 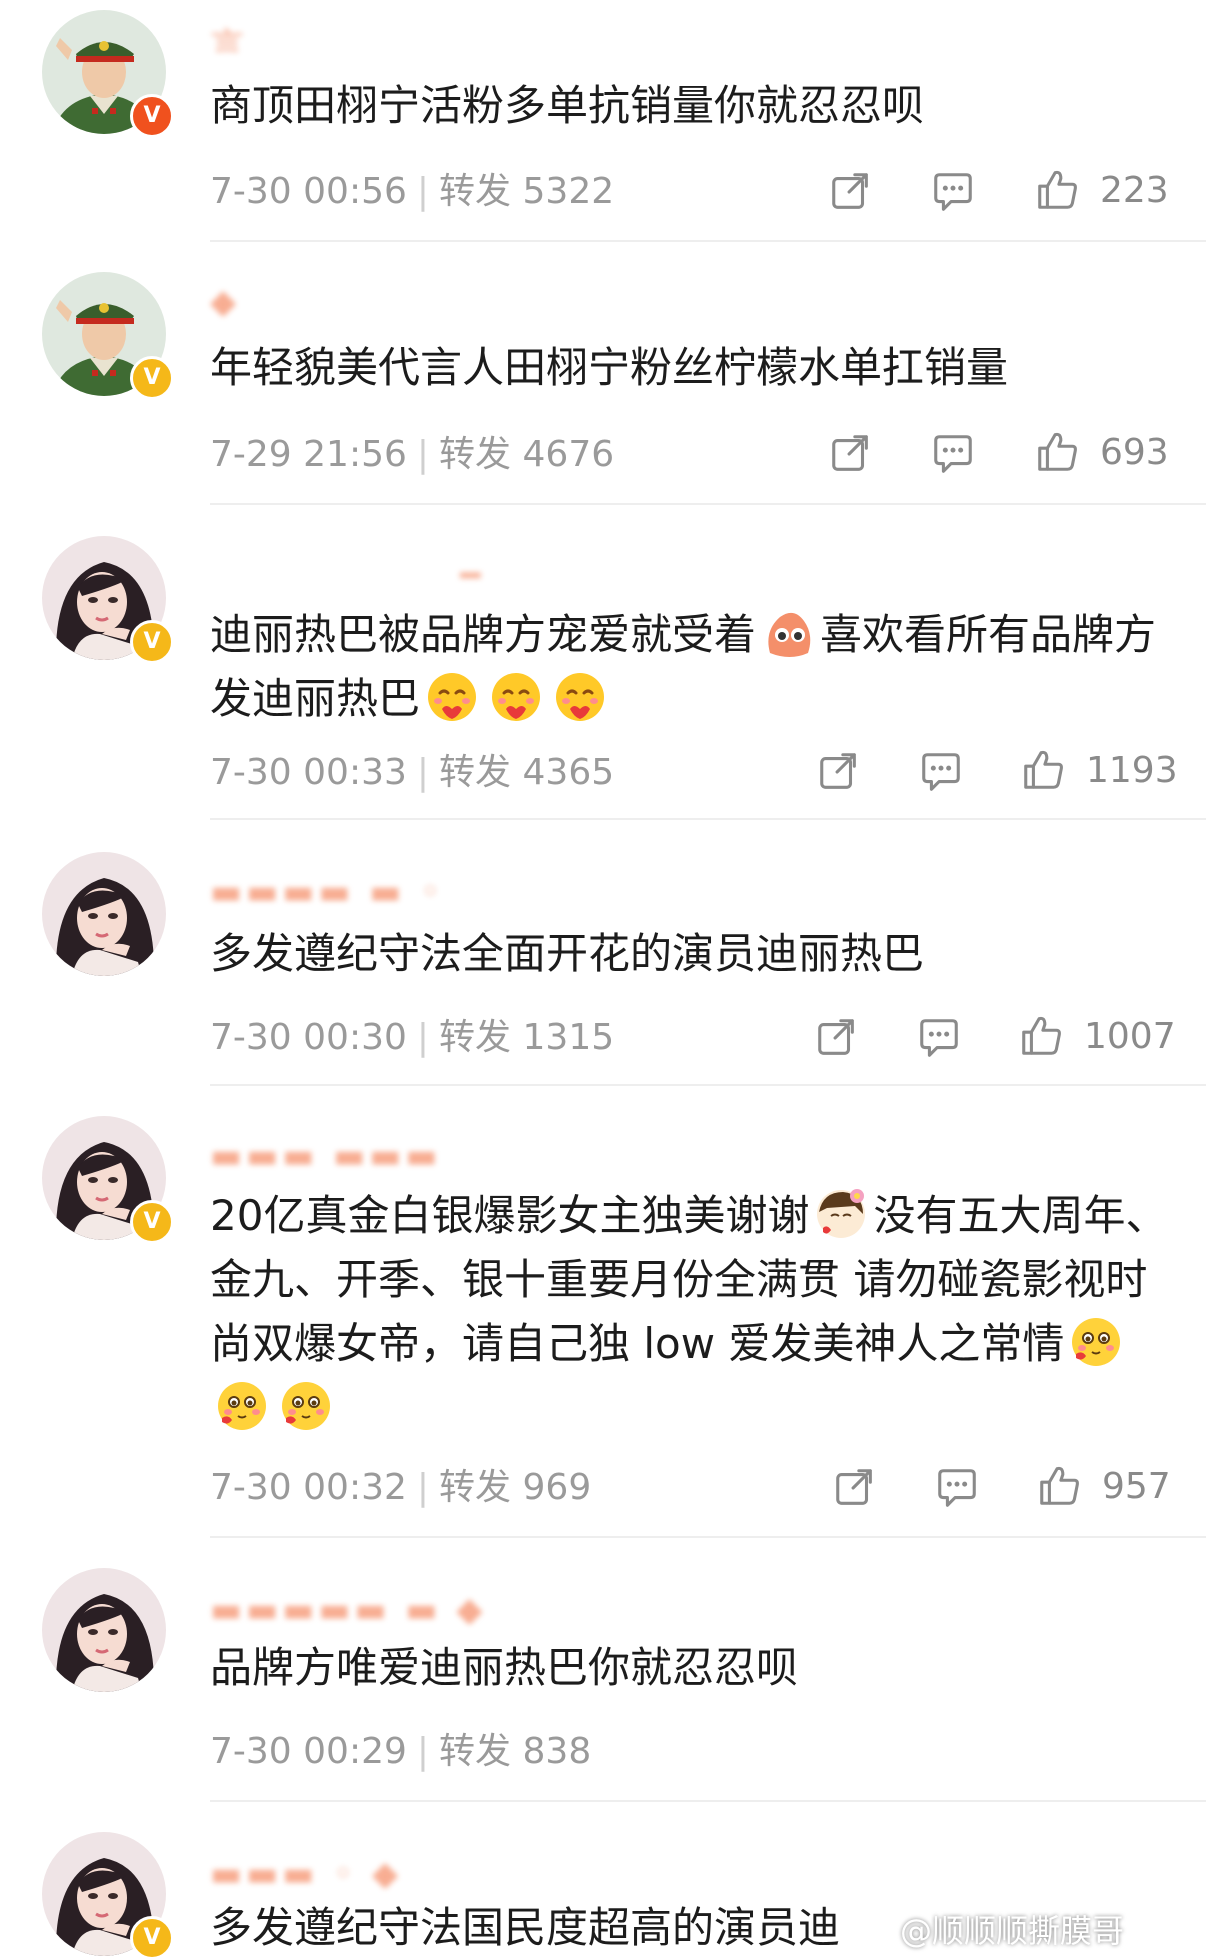 What do you see at coordinates (609, 367) in the screenshot?
I see `comment-text: 年轻貌美代言人田栩宁粉丝柠檬水单扛销量` at bounding box center [609, 367].